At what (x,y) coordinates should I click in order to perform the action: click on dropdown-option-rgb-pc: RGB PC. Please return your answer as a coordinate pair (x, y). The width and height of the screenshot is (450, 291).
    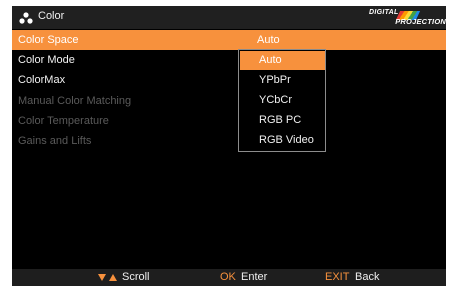
    Looking at the image, I should click on (282, 120).